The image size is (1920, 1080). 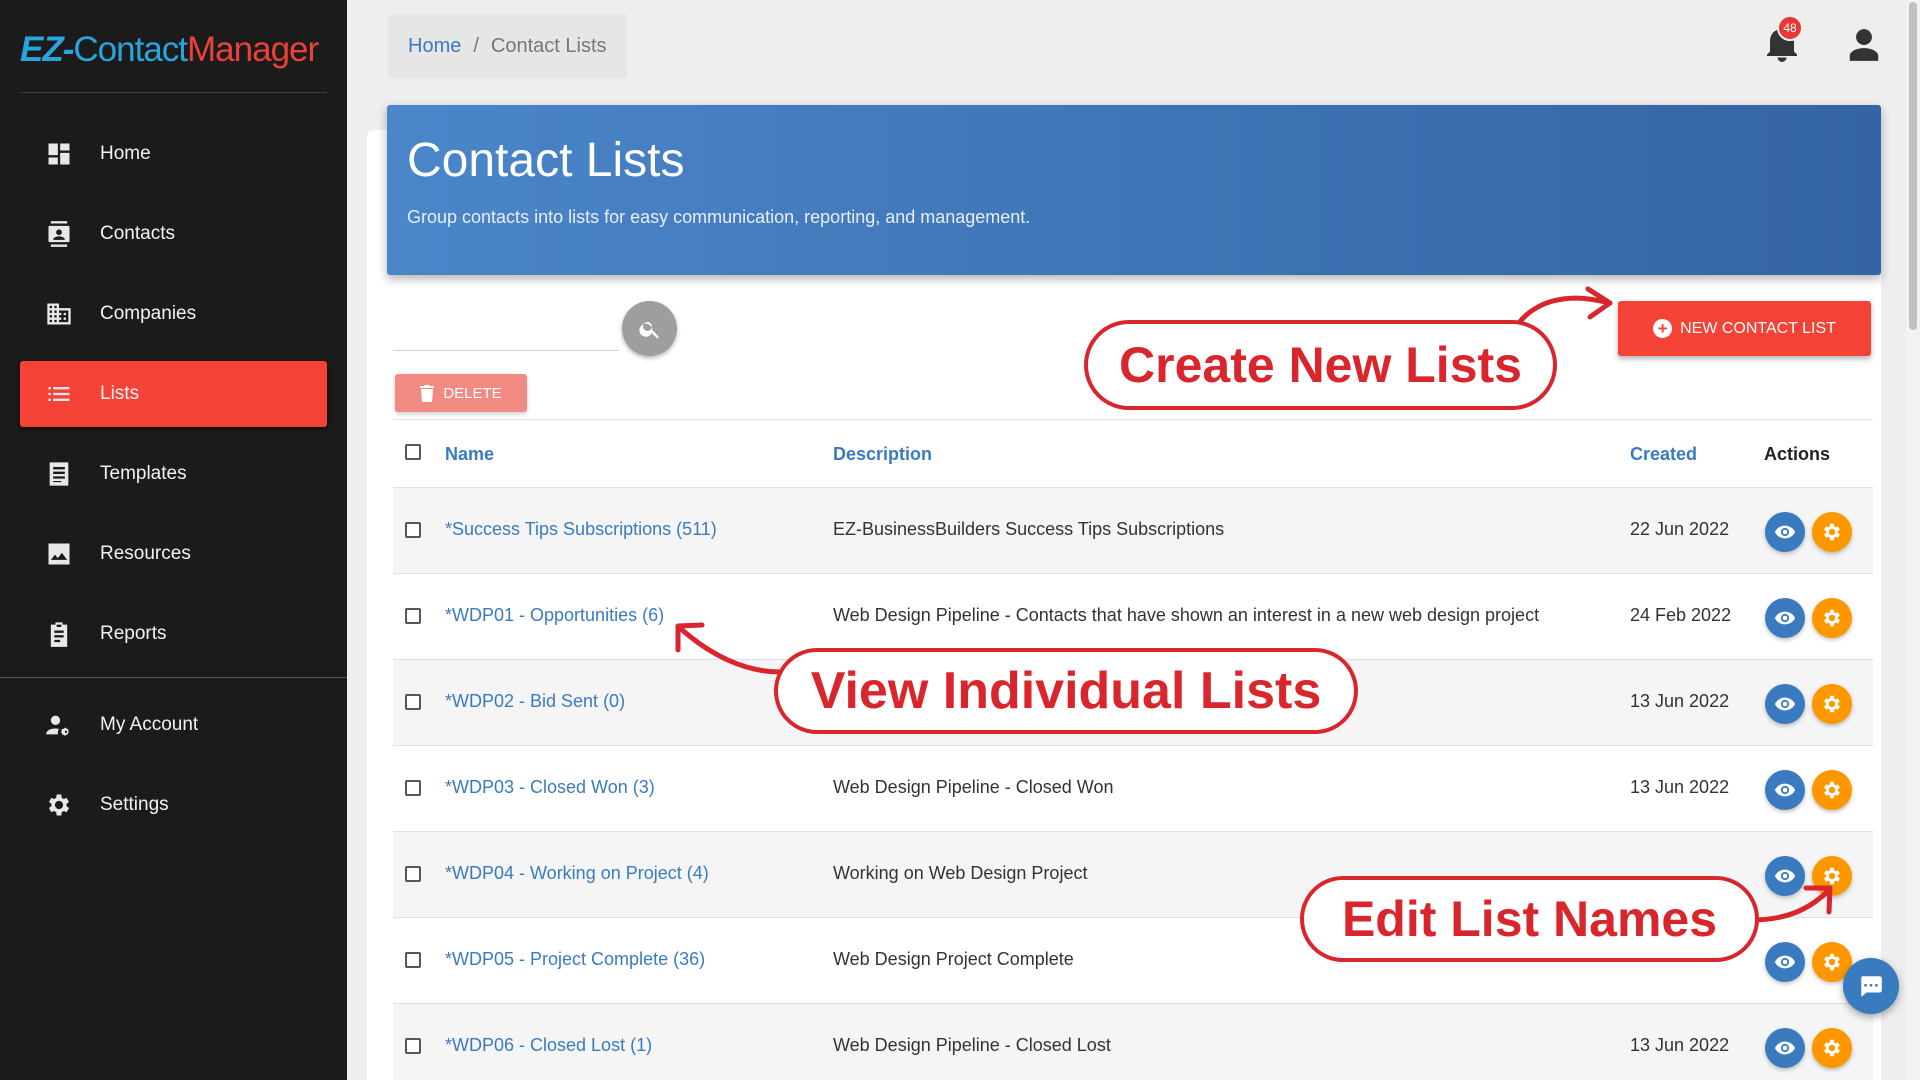 I want to click on image-icon, so click(x=59, y=554).